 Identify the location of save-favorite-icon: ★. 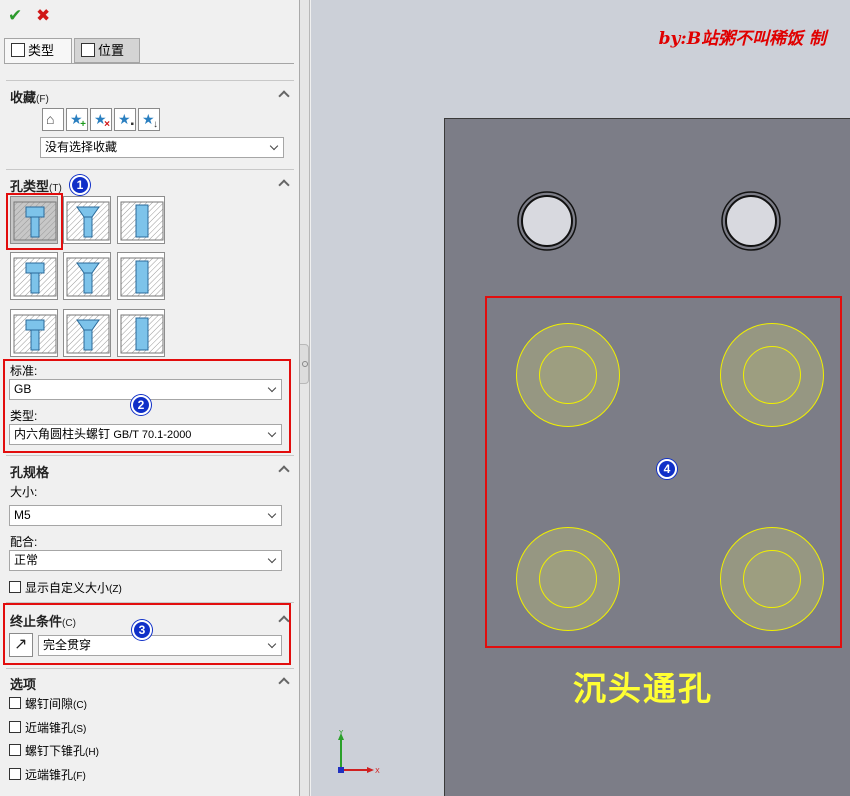
(124, 119).